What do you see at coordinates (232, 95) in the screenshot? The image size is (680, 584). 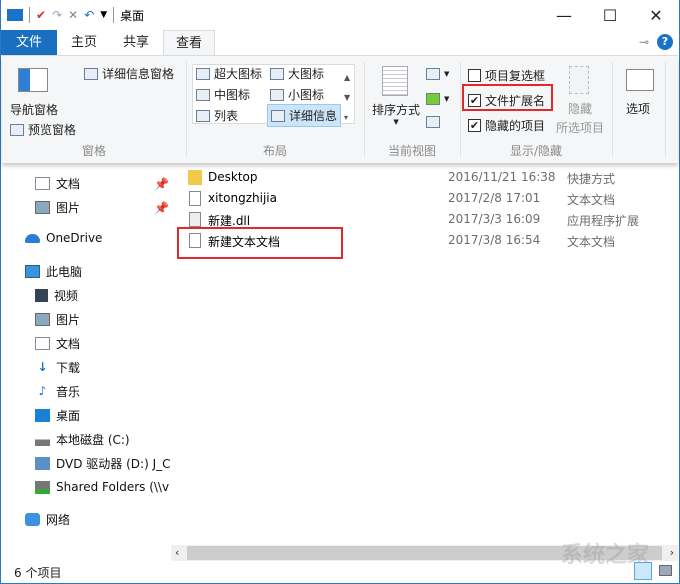 I see `layout-label: 中图标` at bounding box center [232, 95].